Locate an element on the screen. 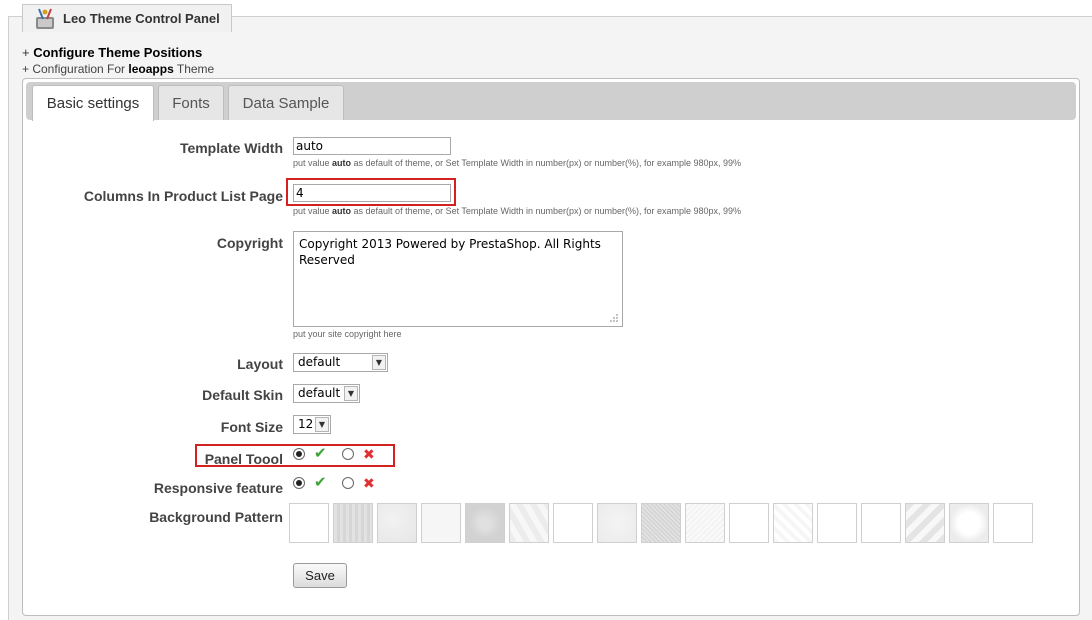  background-pattern-label: Background Pattern is located at coordinates (216, 517).